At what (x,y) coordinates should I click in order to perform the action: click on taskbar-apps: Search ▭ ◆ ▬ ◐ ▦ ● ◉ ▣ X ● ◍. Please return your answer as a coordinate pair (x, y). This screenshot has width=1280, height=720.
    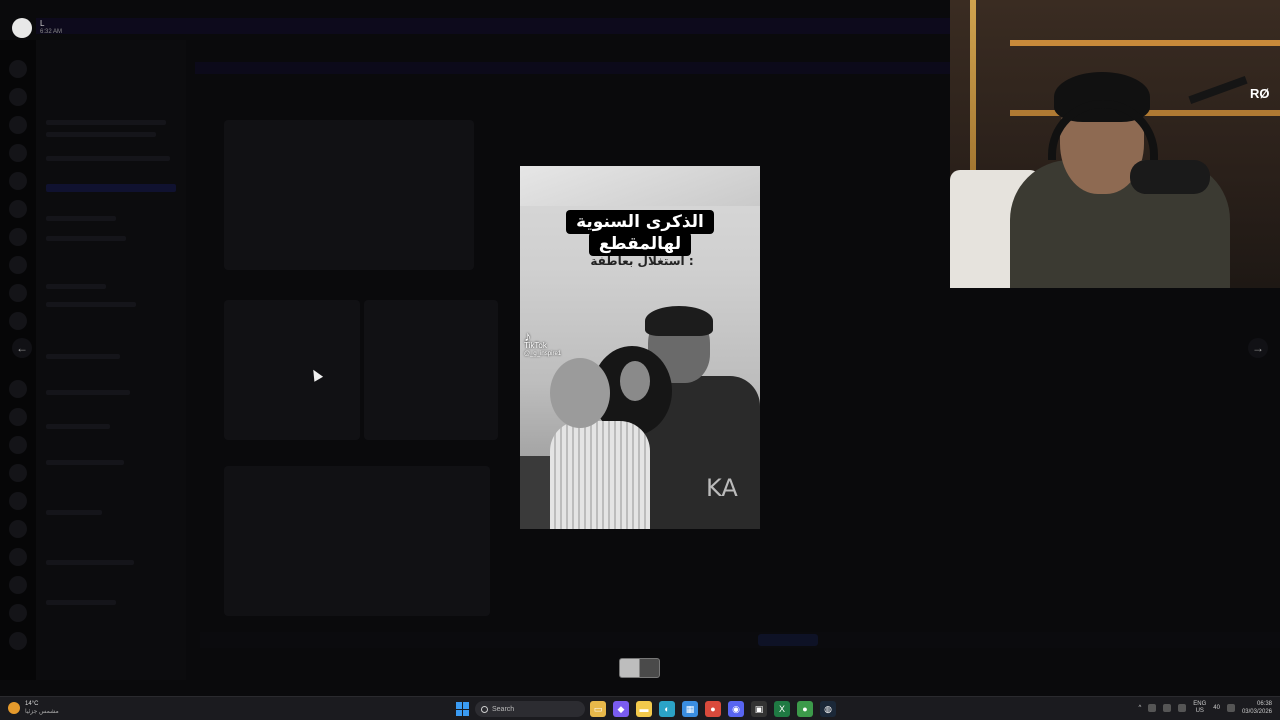
    Looking at the image, I should click on (646, 709).